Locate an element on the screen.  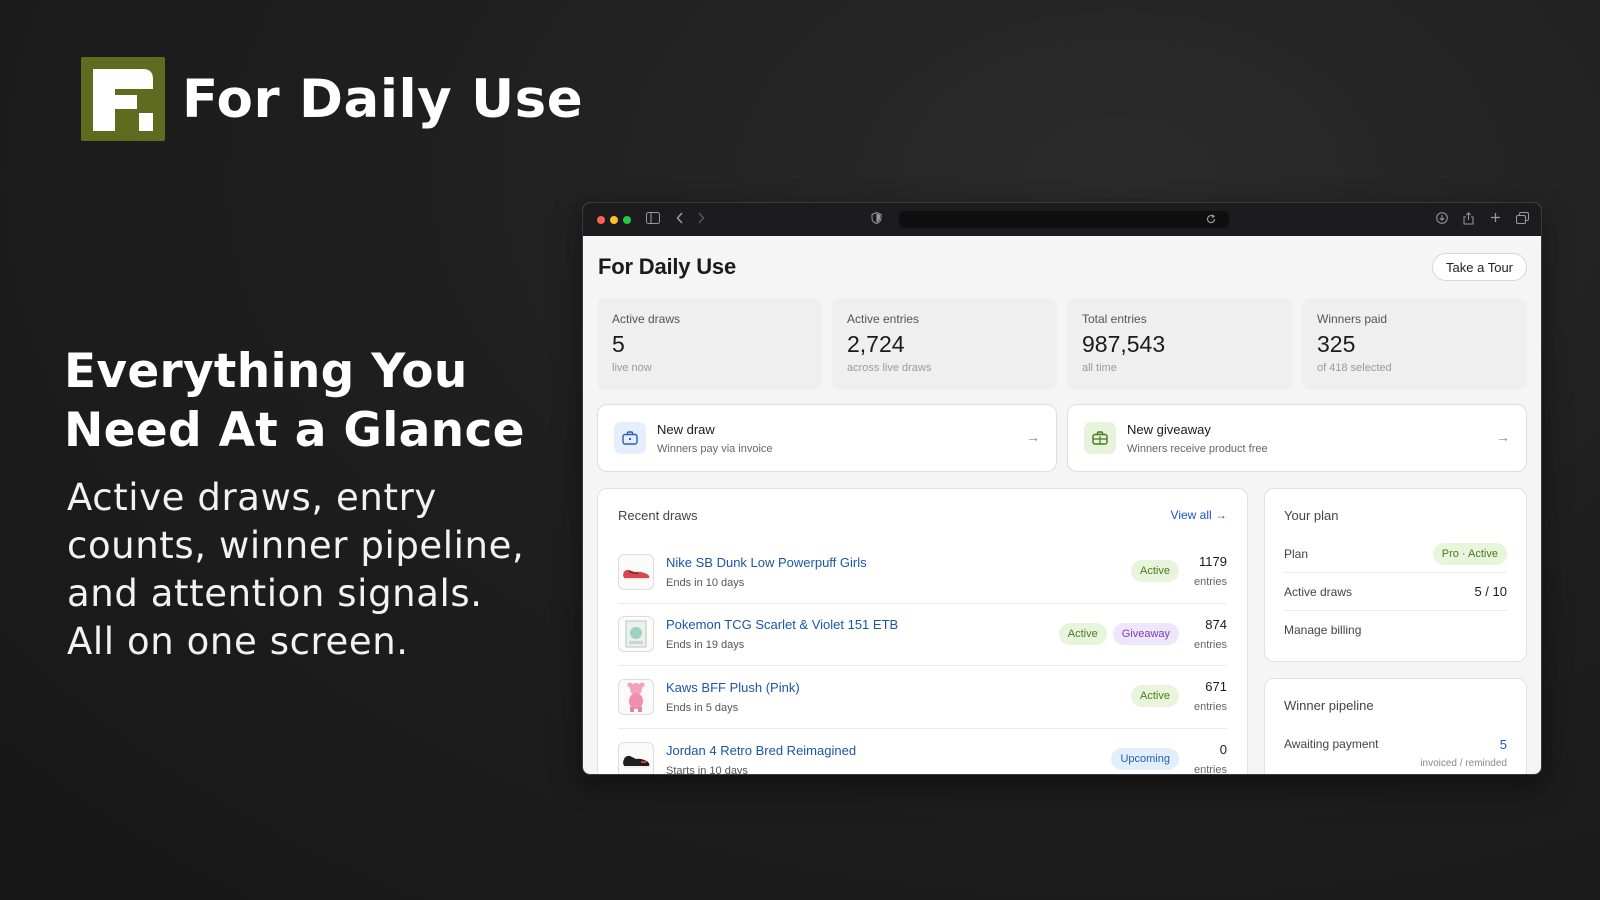
action-title: New draw is located at coordinates (686, 429).